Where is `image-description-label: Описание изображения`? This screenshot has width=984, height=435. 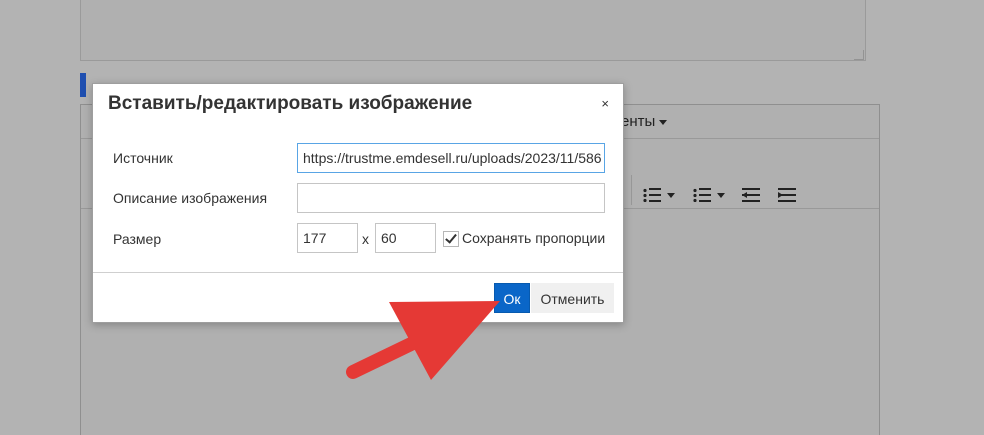
image-description-label: Описание изображения is located at coordinates (190, 198).